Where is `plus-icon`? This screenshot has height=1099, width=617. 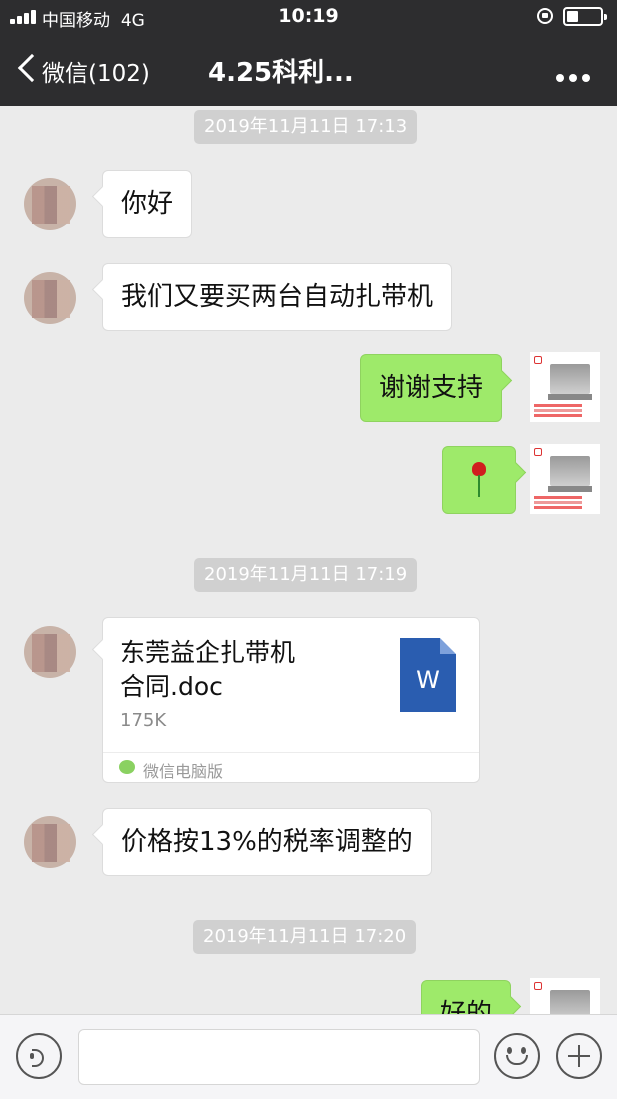
plus-icon is located at coordinates (579, 1056).